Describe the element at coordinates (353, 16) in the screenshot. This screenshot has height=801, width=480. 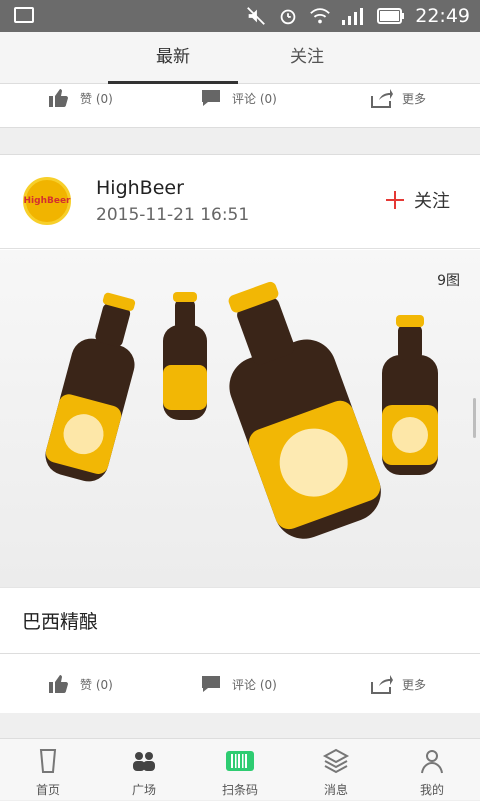
I see `signal-icon` at that location.